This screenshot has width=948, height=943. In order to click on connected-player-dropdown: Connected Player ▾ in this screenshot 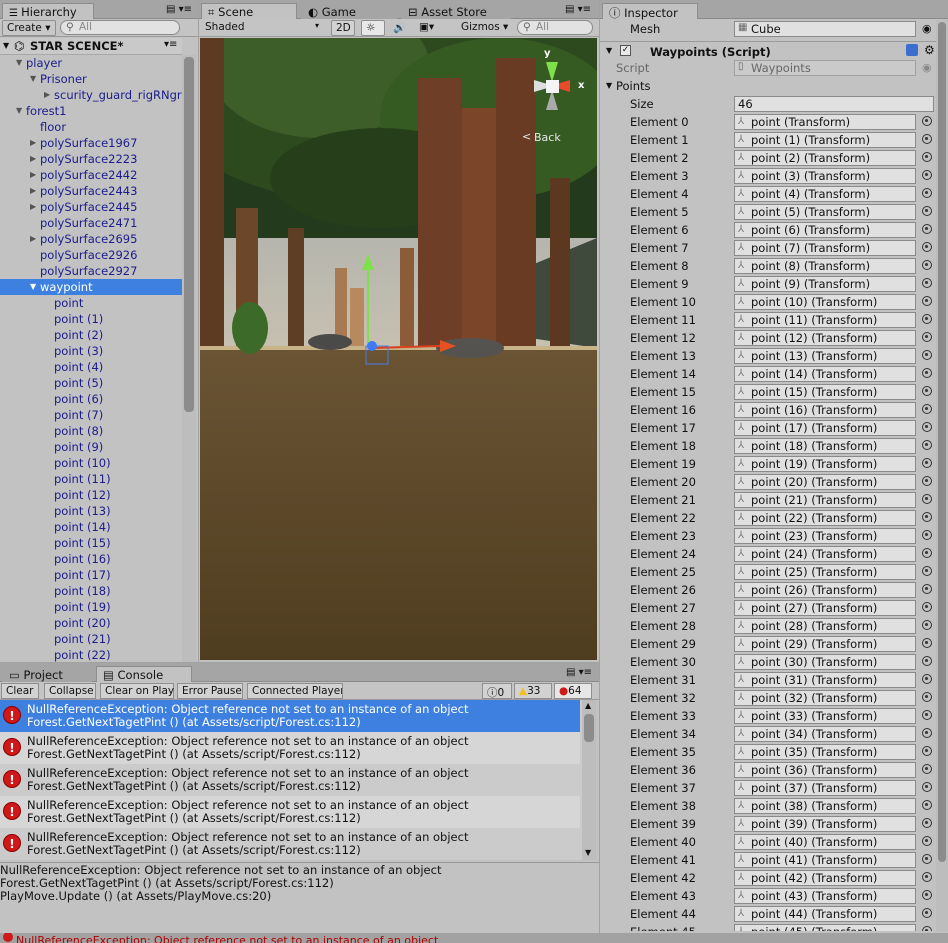, I will do `click(295, 691)`.